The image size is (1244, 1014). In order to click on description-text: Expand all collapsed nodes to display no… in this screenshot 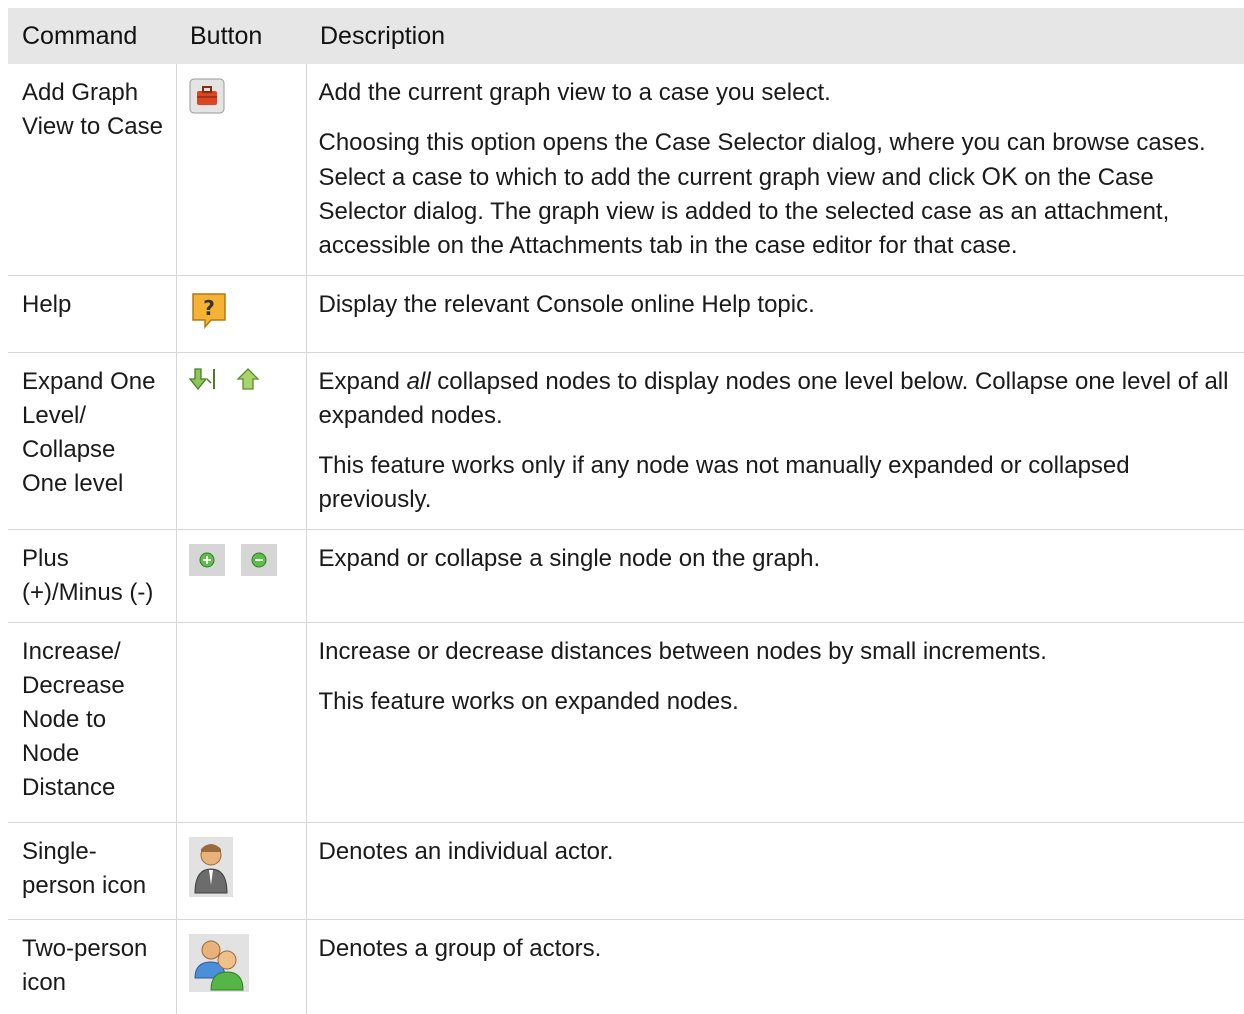, I will do `click(775, 399)`.